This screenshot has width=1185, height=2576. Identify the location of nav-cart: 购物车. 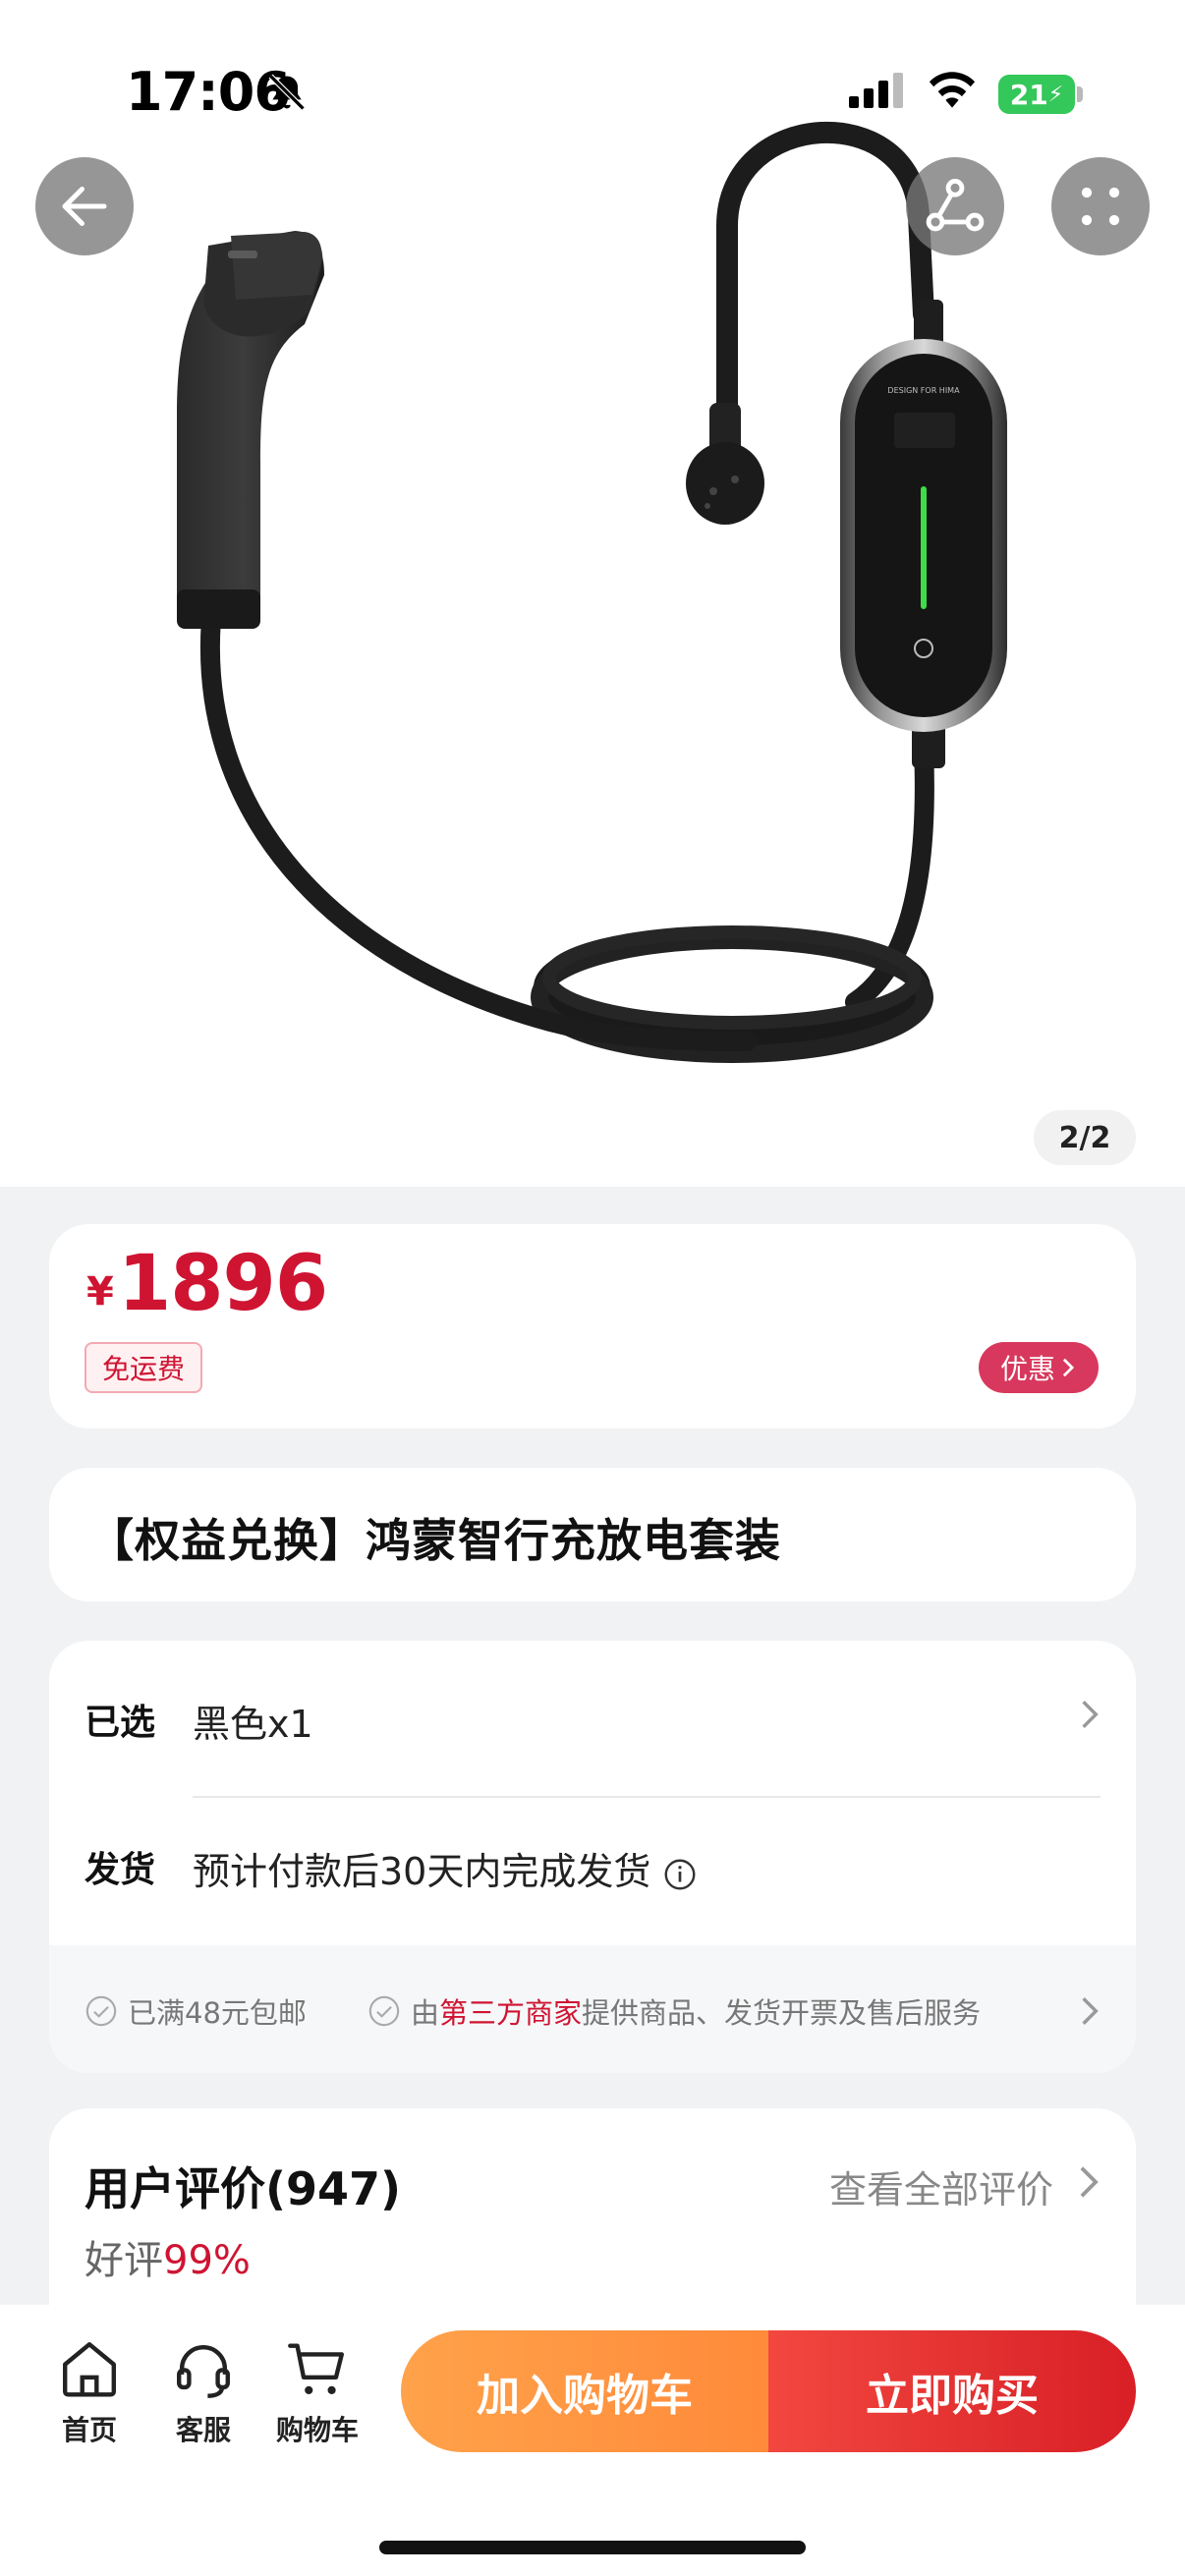
(317, 2391).